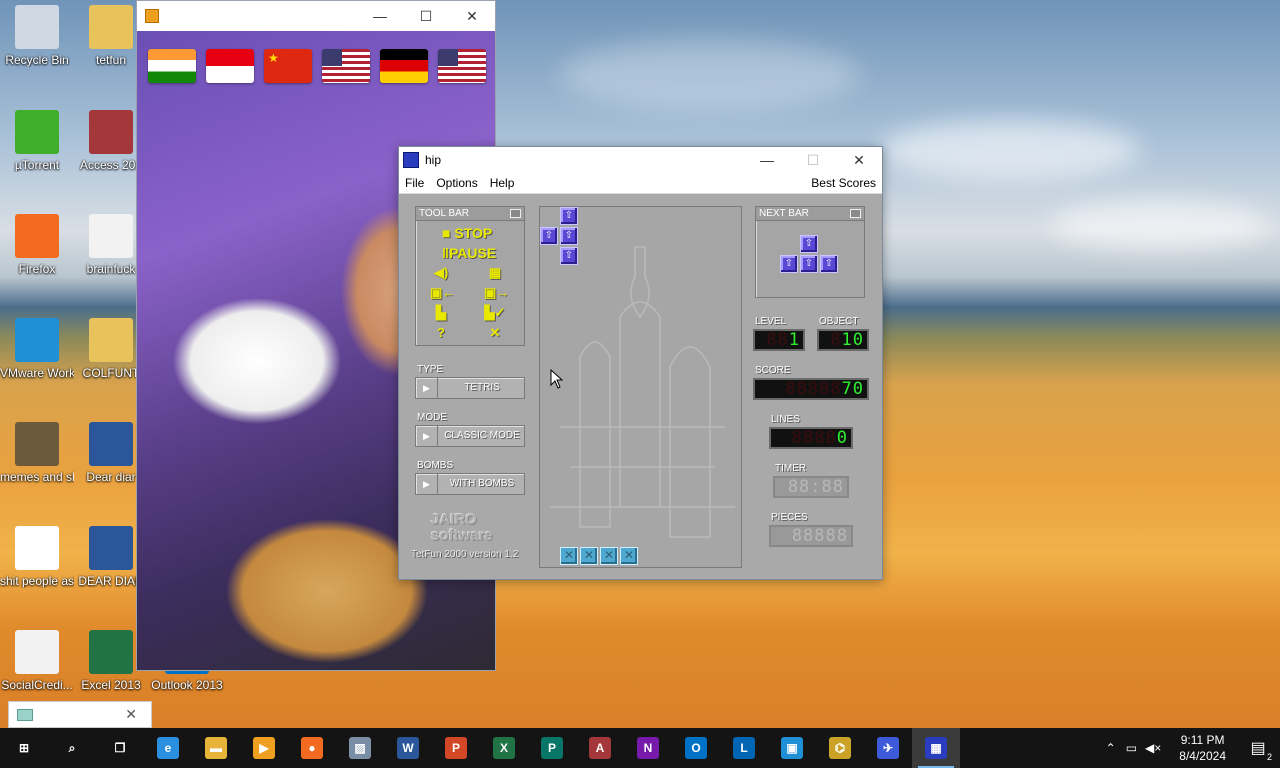 This screenshot has width=1280, height=768. I want to click on lync-icon: L, so click(744, 748).